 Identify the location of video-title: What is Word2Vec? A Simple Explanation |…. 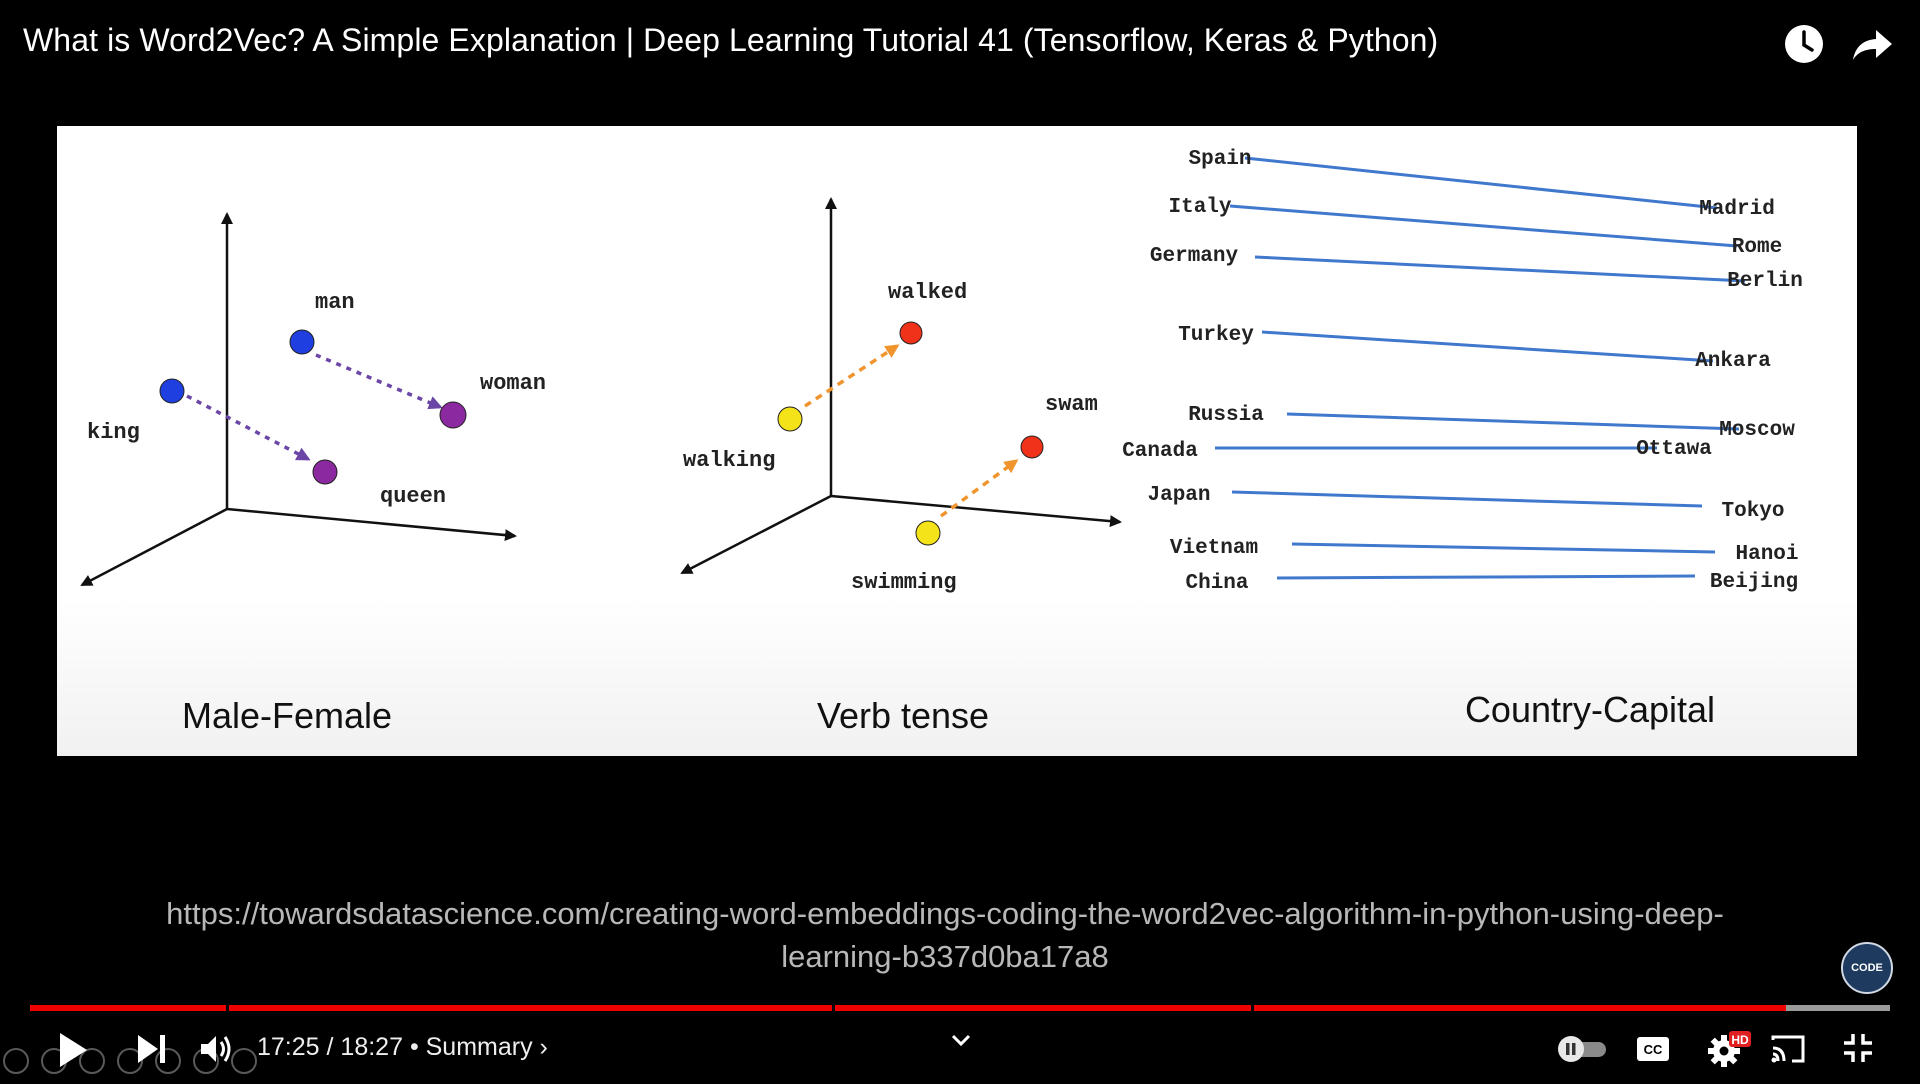
(730, 40).